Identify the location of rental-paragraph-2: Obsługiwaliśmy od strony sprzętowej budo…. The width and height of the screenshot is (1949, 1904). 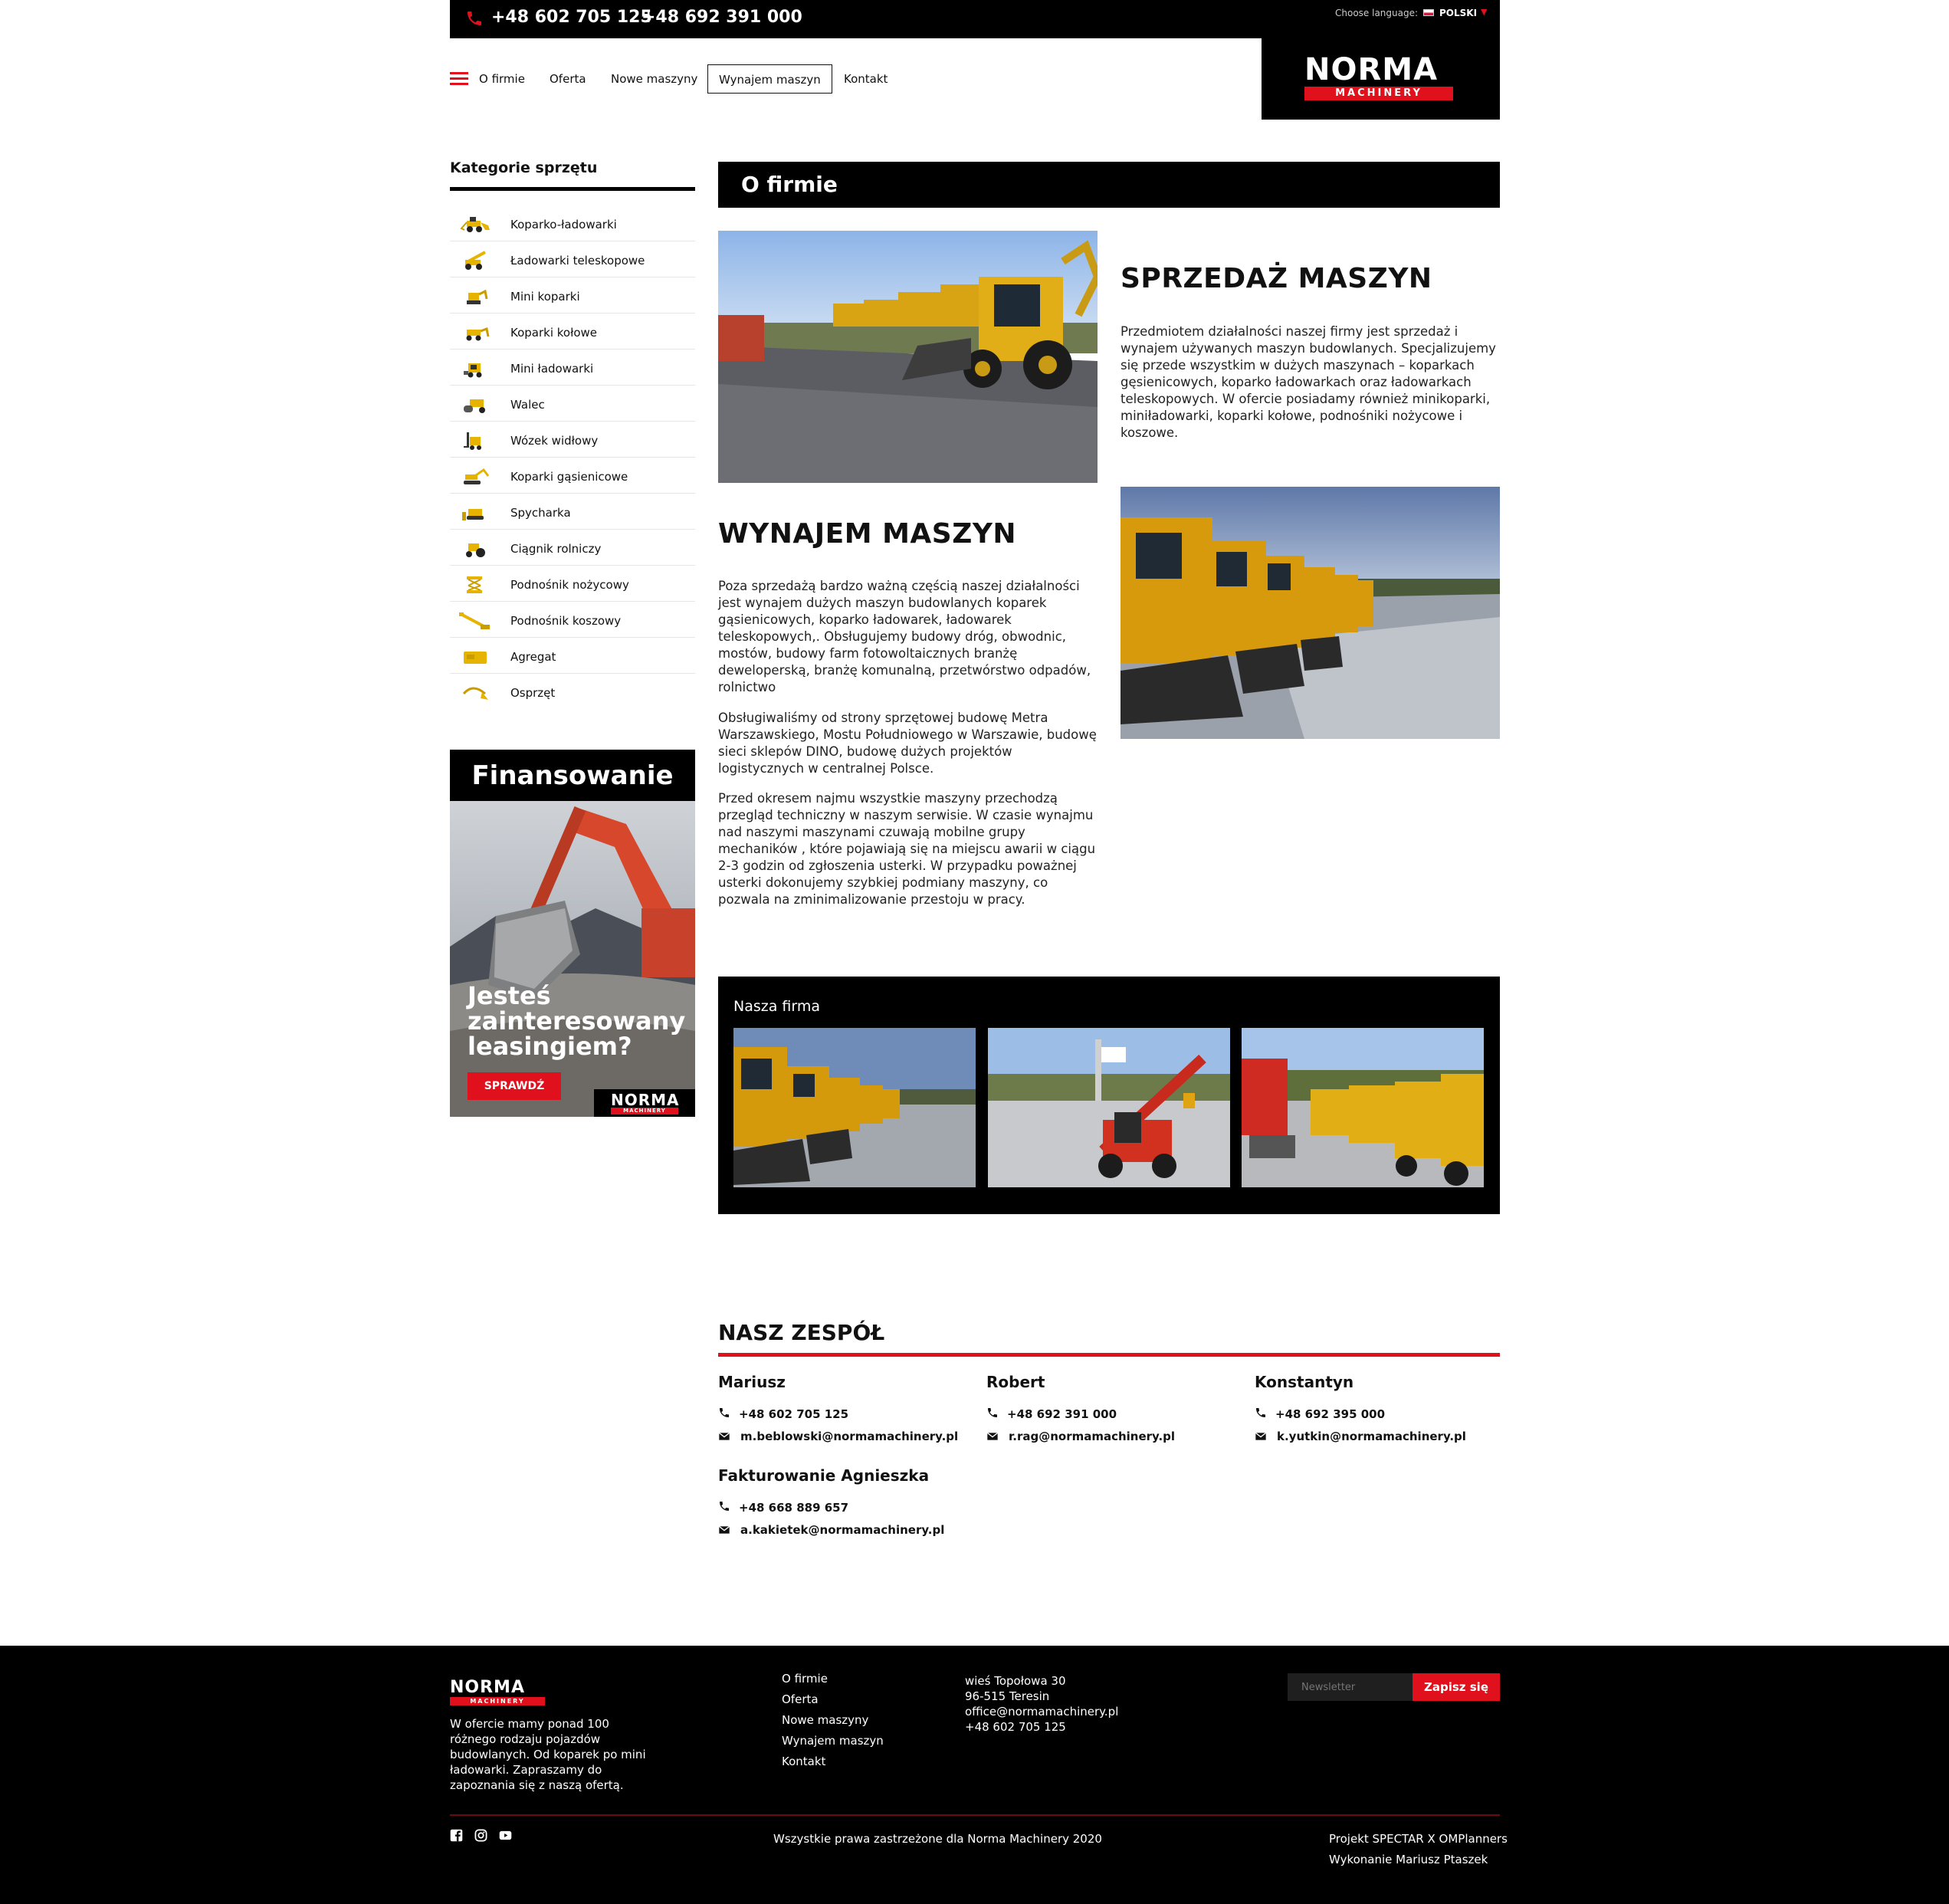
(907, 743).